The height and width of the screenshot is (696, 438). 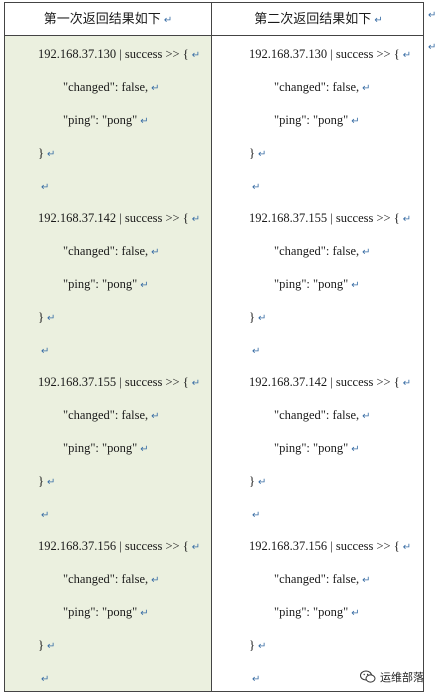 I want to click on column-divider, so click(x=211, y=347).